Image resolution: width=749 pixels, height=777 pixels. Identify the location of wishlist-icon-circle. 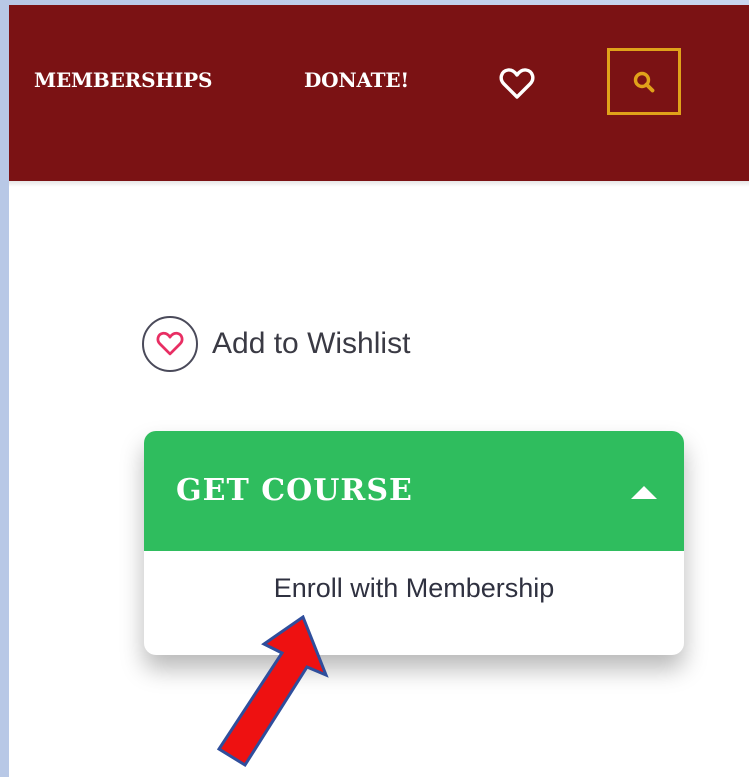
(170, 344).